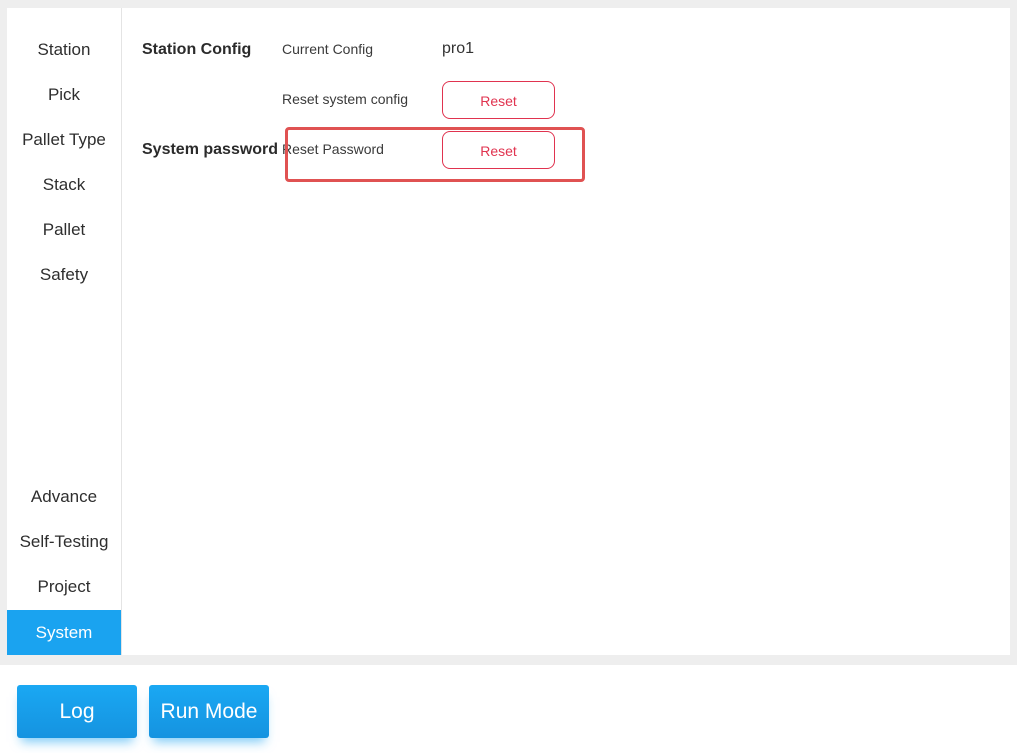 The image size is (1017, 753). Describe the element at coordinates (345, 99) in the screenshot. I see `reset-system-config-label: Reset system config` at that location.